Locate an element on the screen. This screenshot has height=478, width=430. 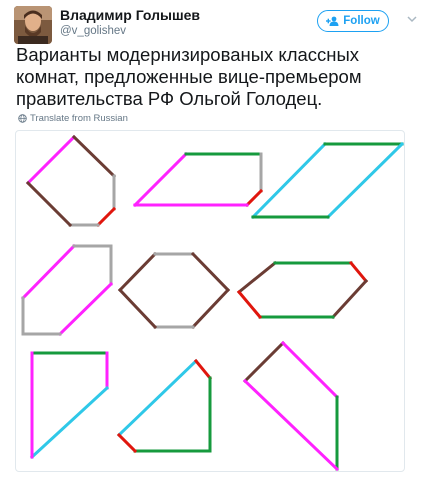
follow-label: Follow is located at coordinates (361, 21).